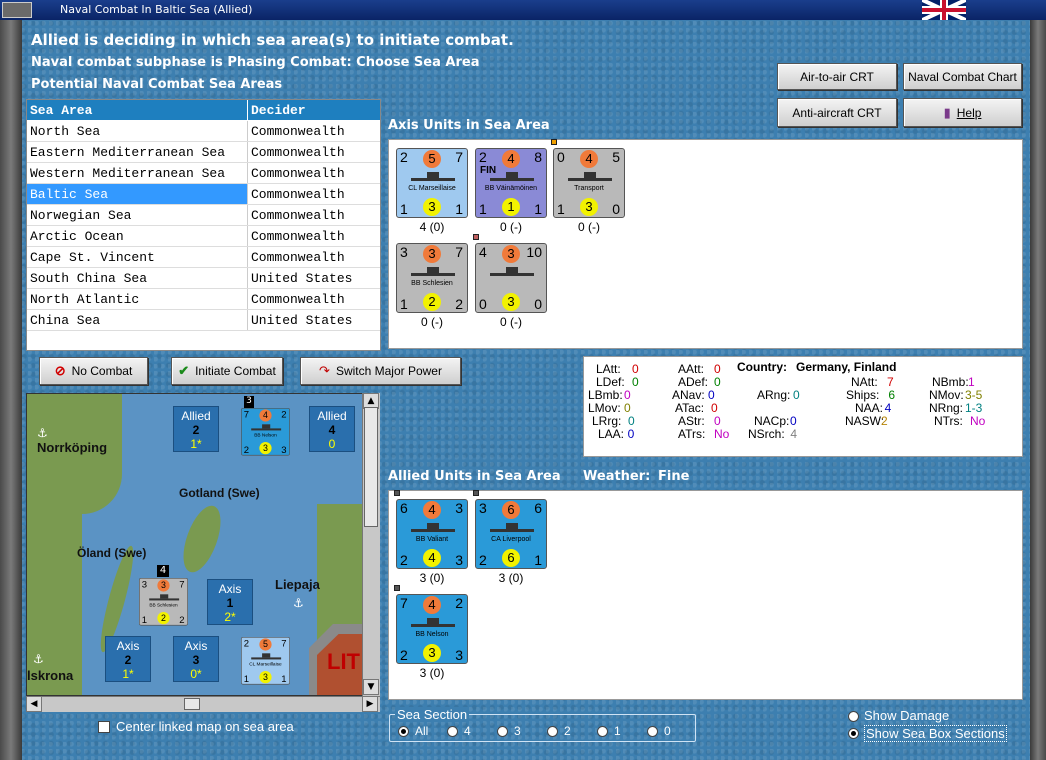 This screenshot has width=1046, height=760. What do you see at coordinates (837, 112) in the screenshot?
I see `anti-aircraft-crt-button: Anti-aircraft CRT` at bounding box center [837, 112].